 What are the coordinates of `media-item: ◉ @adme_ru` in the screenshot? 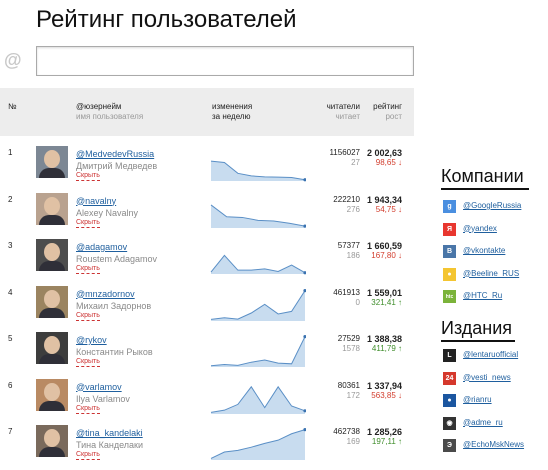 It's located at (495, 423).